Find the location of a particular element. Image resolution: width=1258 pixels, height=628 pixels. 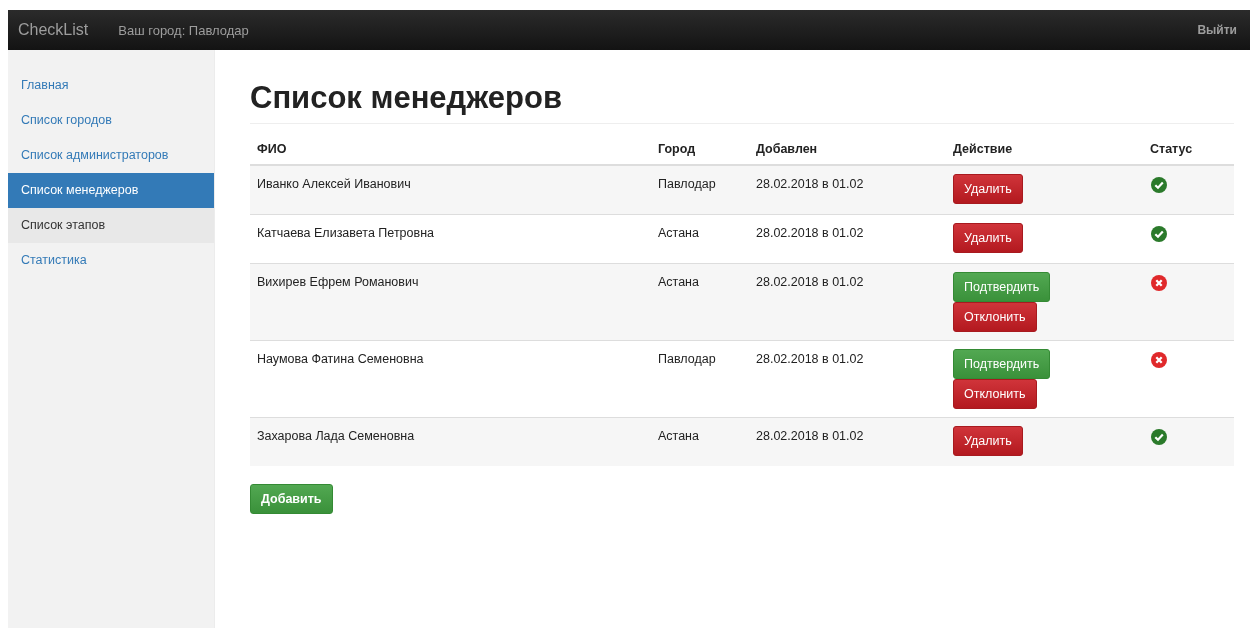

table-cell: Захарова Лада Семеновна is located at coordinates (336, 436).